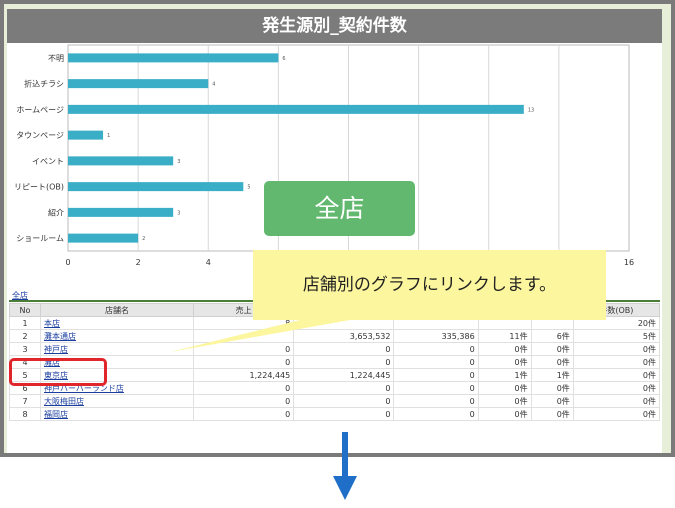 Image resolution: width=675 pixels, height=508 pixels. Describe the element at coordinates (108, 136) in the screenshot. I see `data-label: 1` at that location.